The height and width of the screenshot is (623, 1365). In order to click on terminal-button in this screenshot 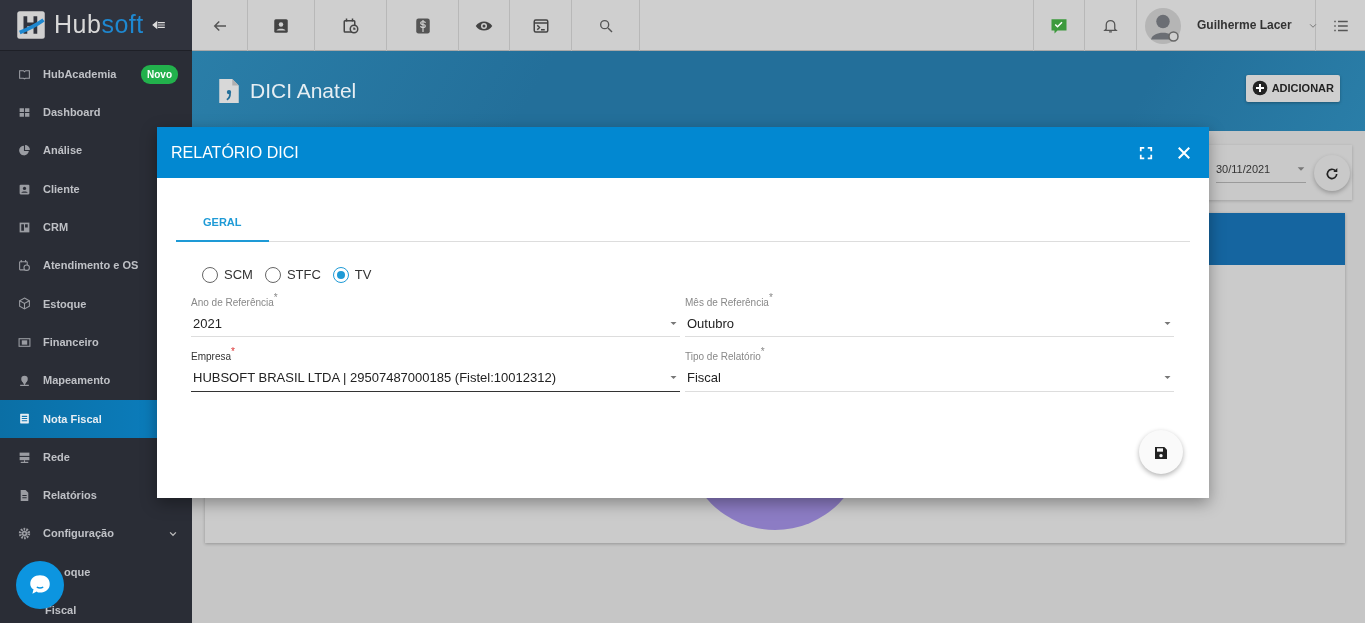, I will do `click(540, 25)`.